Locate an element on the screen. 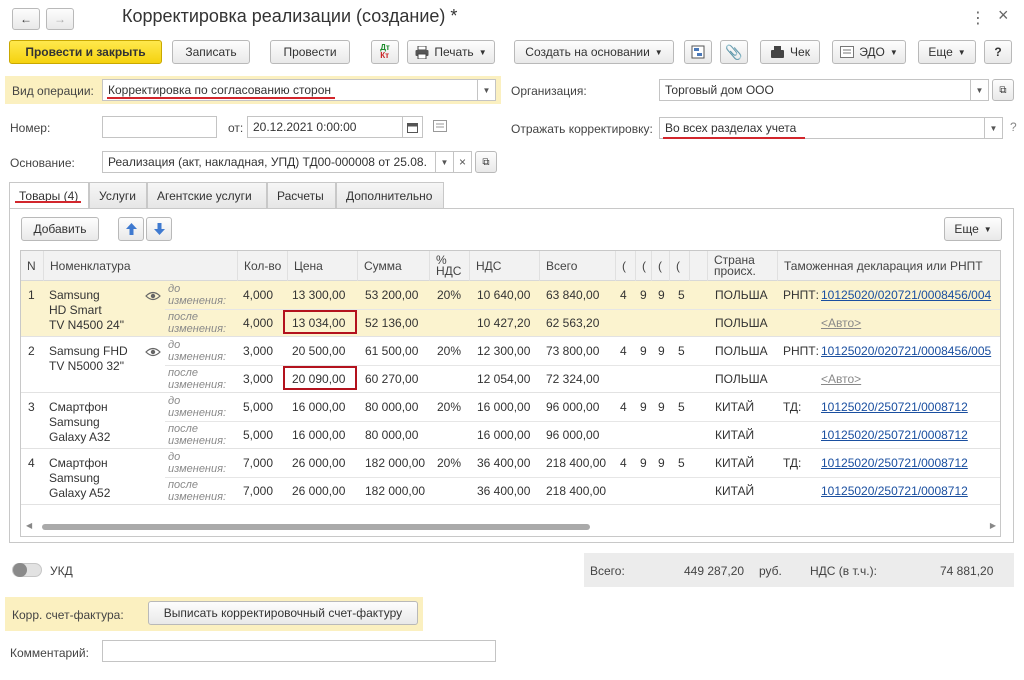 This screenshot has height=680, width=1024. calendar-icon is located at coordinates (412, 127).